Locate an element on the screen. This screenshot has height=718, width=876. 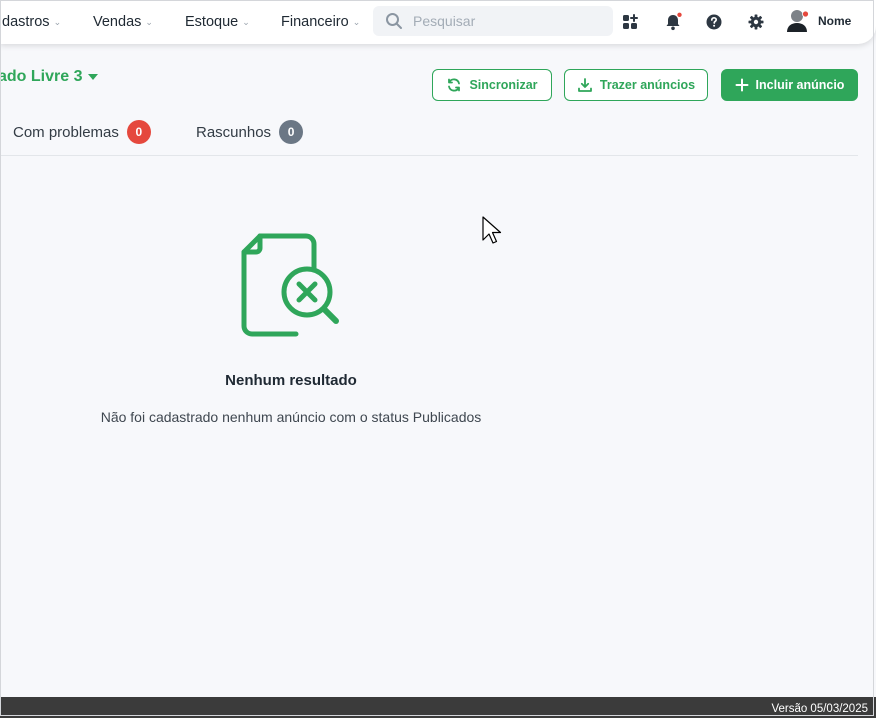
channel-selector: ado Livre 3 is located at coordinates (49, 77).